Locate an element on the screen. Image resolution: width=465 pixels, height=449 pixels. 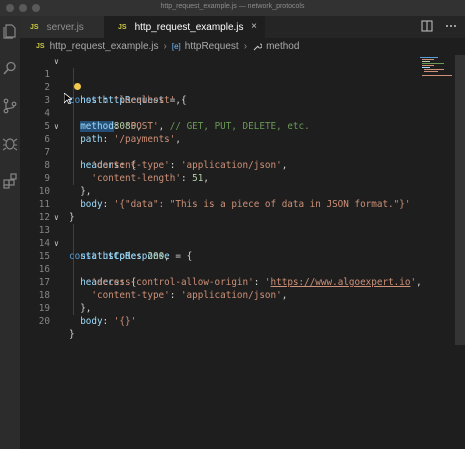
code-line: 2 host: 'localhost', is located at coordinates (242, 87).